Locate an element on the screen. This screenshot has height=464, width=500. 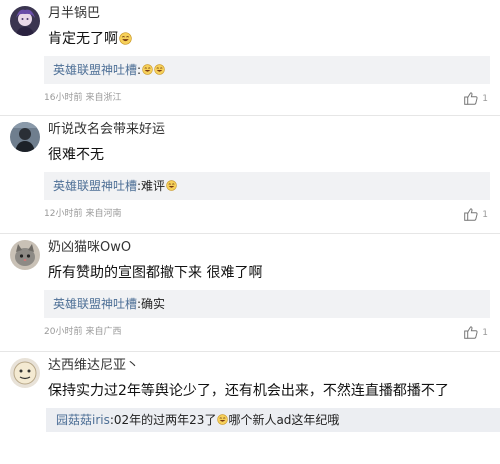
comment-meta: 20小时前 来自广西 is located at coordinates (82, 332).